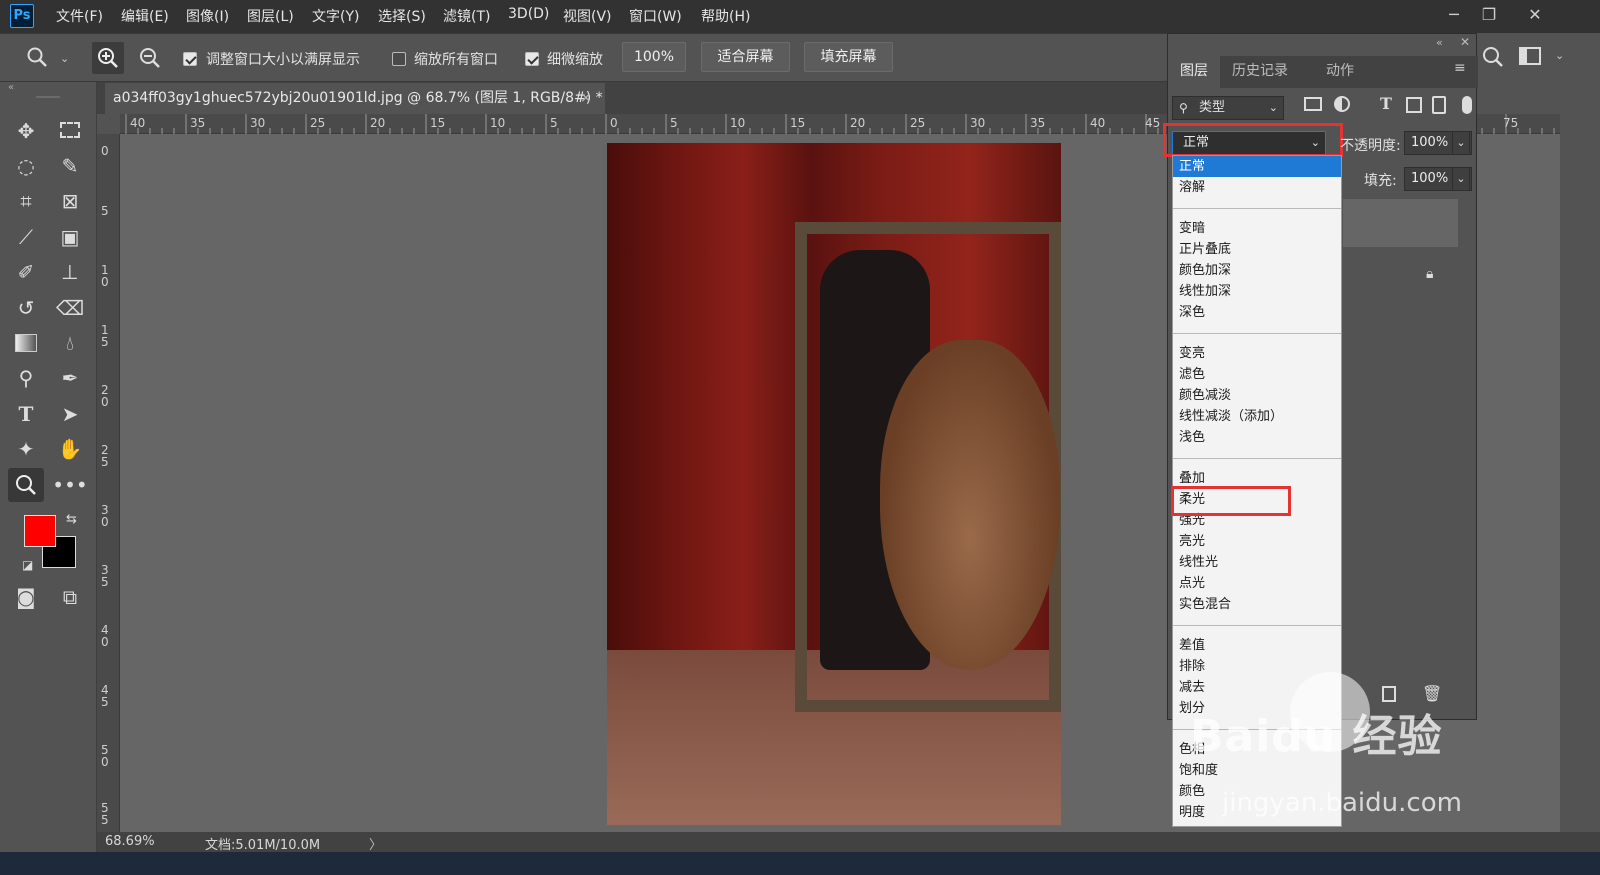 Image resolution: width=1600 pixels, height=875 pixels. I want to click on blend-option-multiply: 正片叠底, so click(1257, 249).